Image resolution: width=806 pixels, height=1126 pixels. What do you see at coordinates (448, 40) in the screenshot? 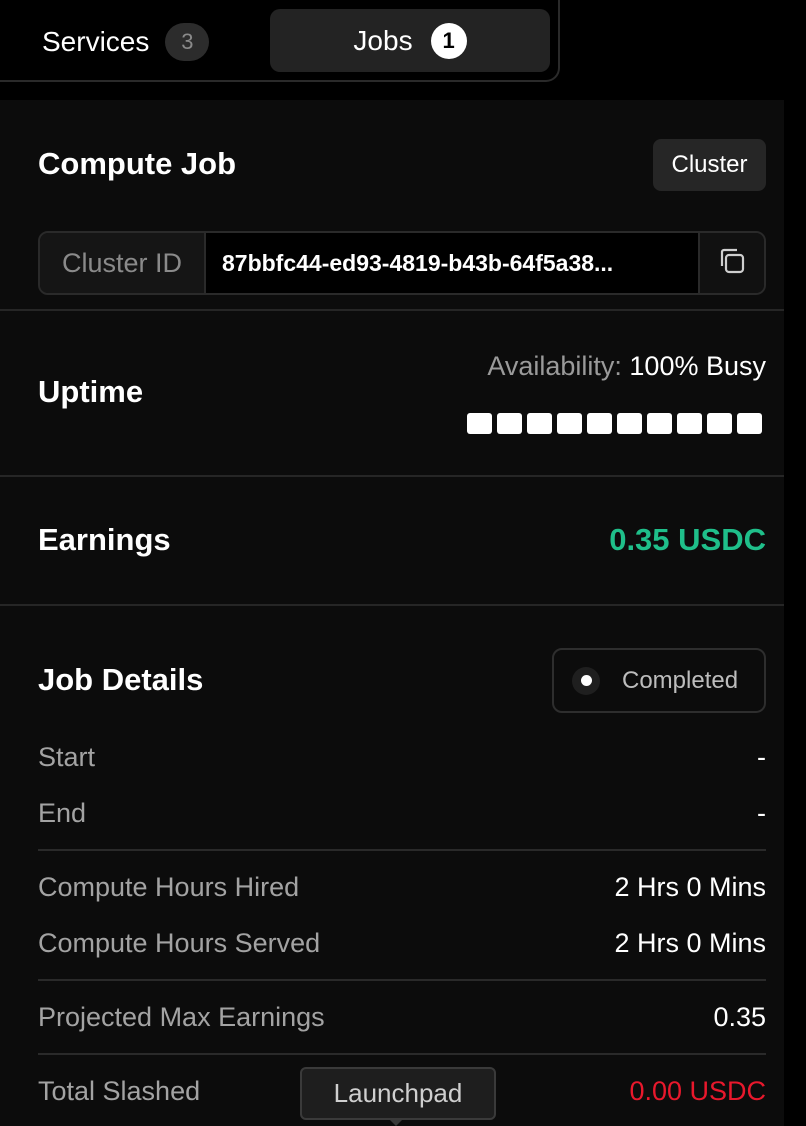
I see `jobs-count-badge: 1` at bounding box center [448, 40].